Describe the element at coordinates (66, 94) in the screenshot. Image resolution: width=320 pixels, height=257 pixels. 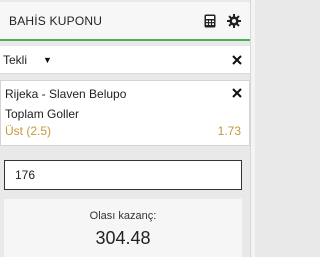
I see `match-name: Rijeka - Slaven Belupo` at that location.